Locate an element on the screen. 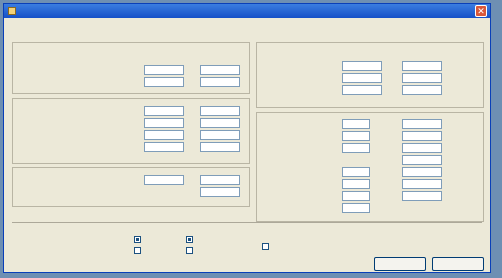  back-button is located at coordinates (458, 264).